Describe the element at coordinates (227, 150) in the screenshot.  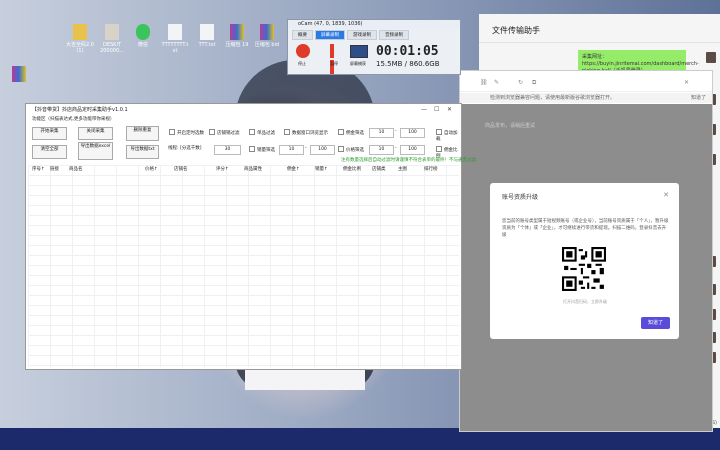
I see `thread-input: 30` at that location.